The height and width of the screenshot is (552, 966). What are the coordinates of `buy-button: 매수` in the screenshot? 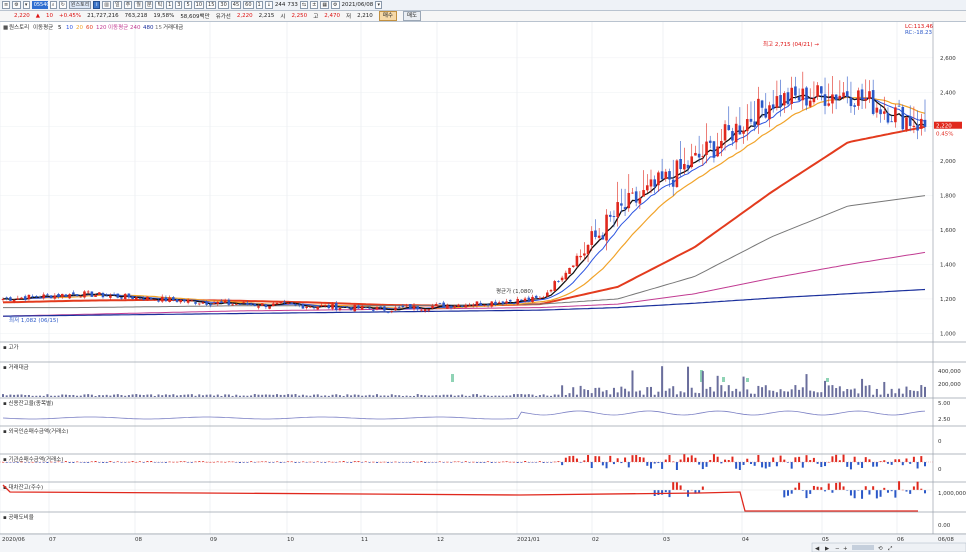 It's located at (387, 16).